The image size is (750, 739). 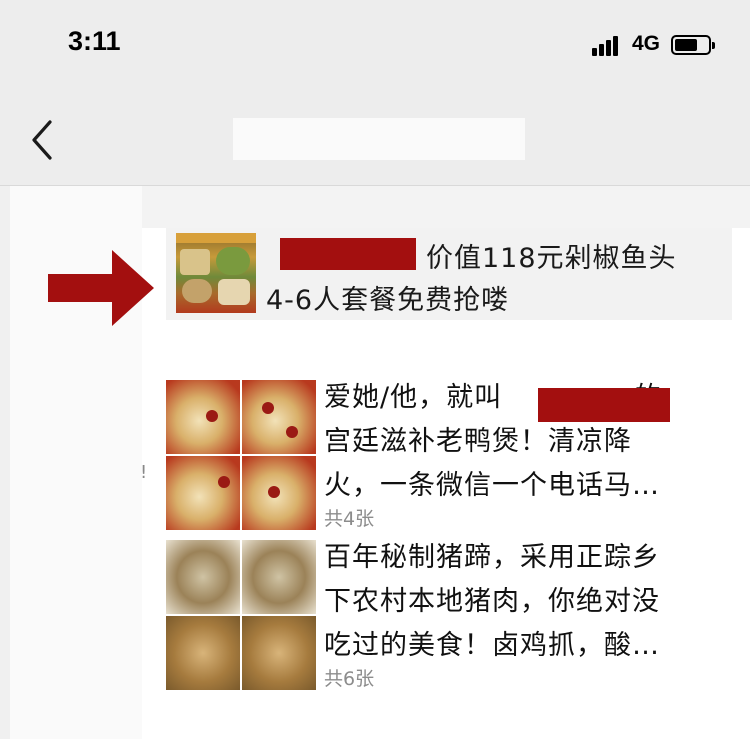 I want to click on album-caption-line2: 下农村本地猪肉，你绝对没, so click(x=492, y=601).